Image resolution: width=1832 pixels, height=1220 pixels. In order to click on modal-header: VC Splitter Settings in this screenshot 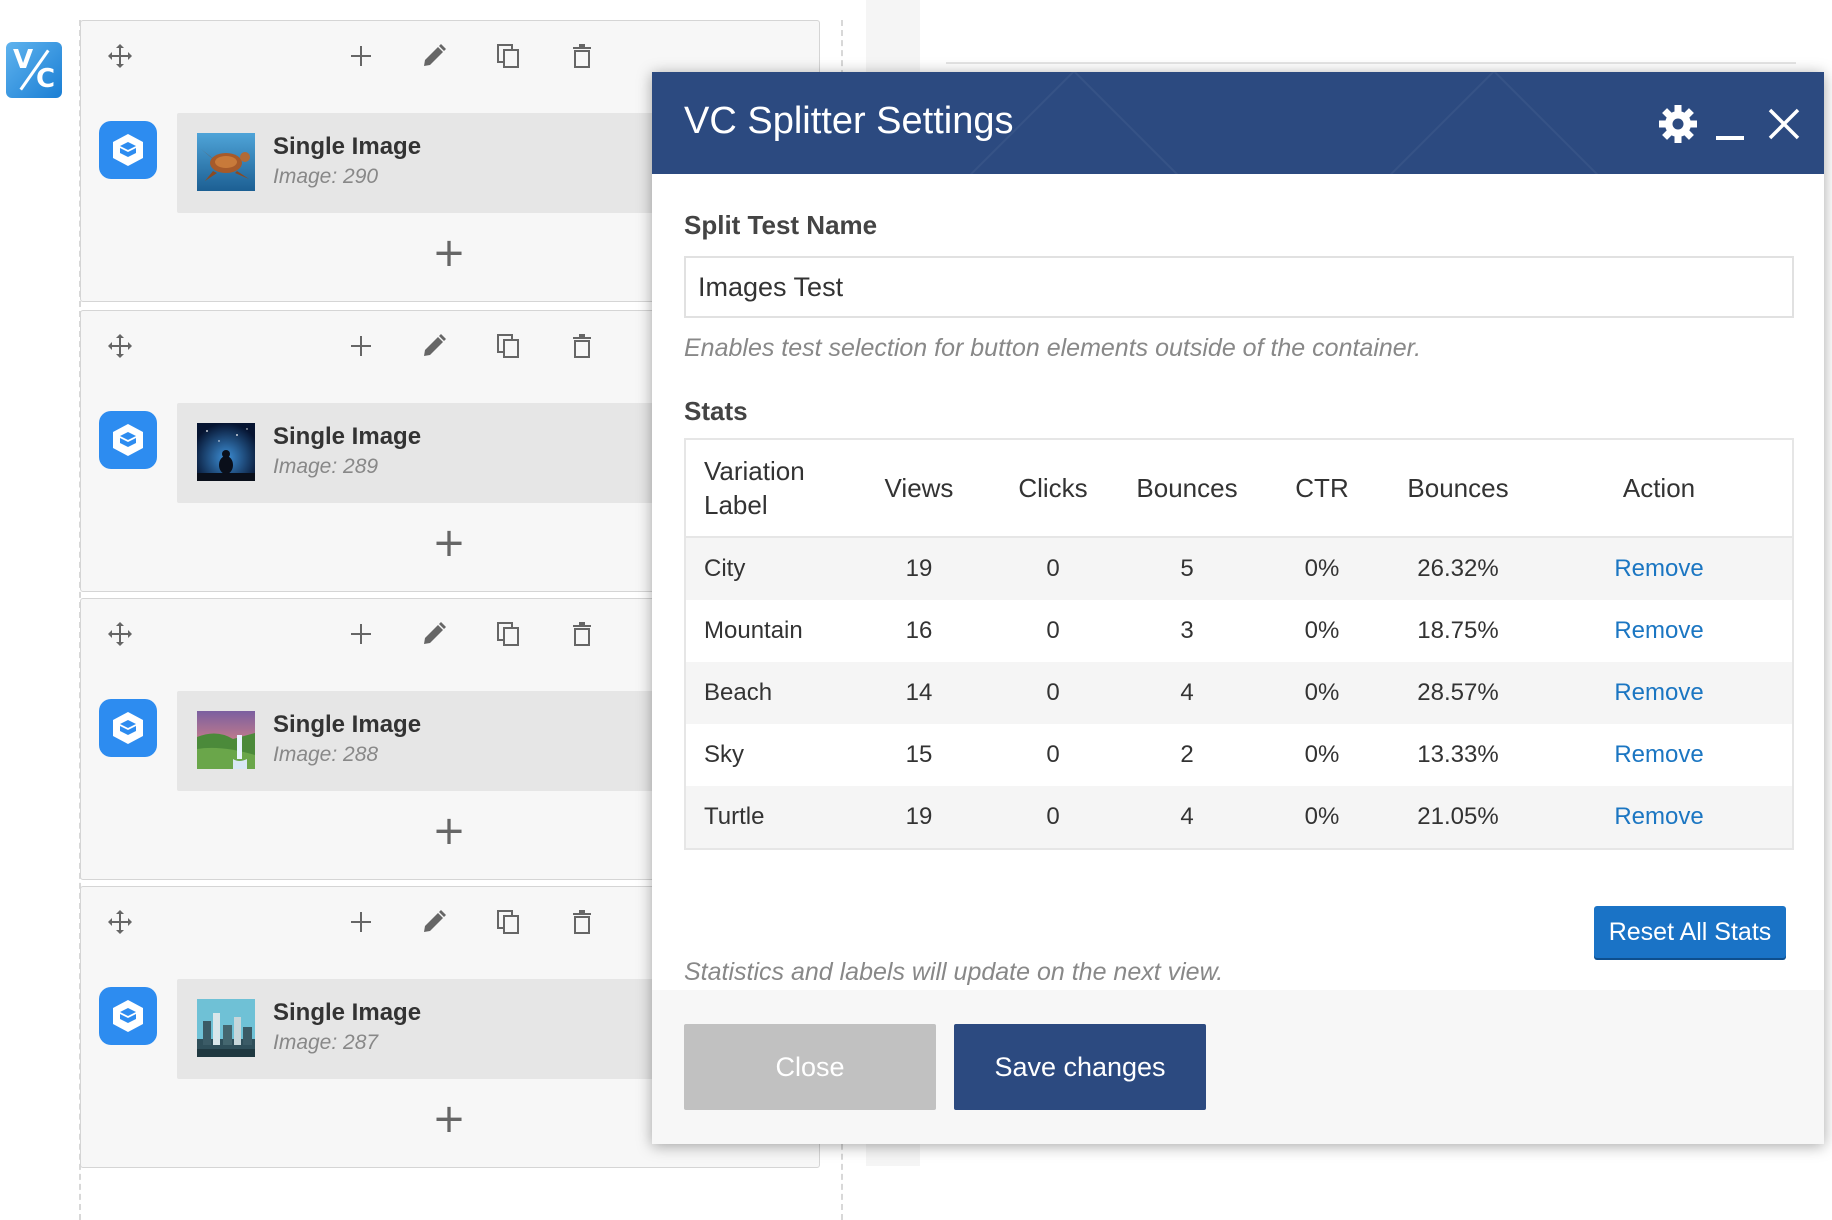, I will do `click(1238, 123)`.